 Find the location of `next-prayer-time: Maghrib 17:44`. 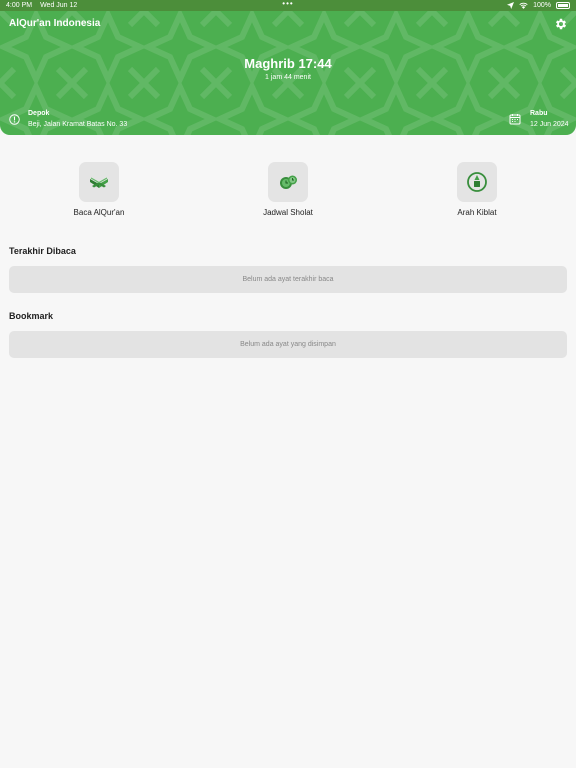

next-prayer-time: Maghrib 17:44 is located at coordinates (288, 63).